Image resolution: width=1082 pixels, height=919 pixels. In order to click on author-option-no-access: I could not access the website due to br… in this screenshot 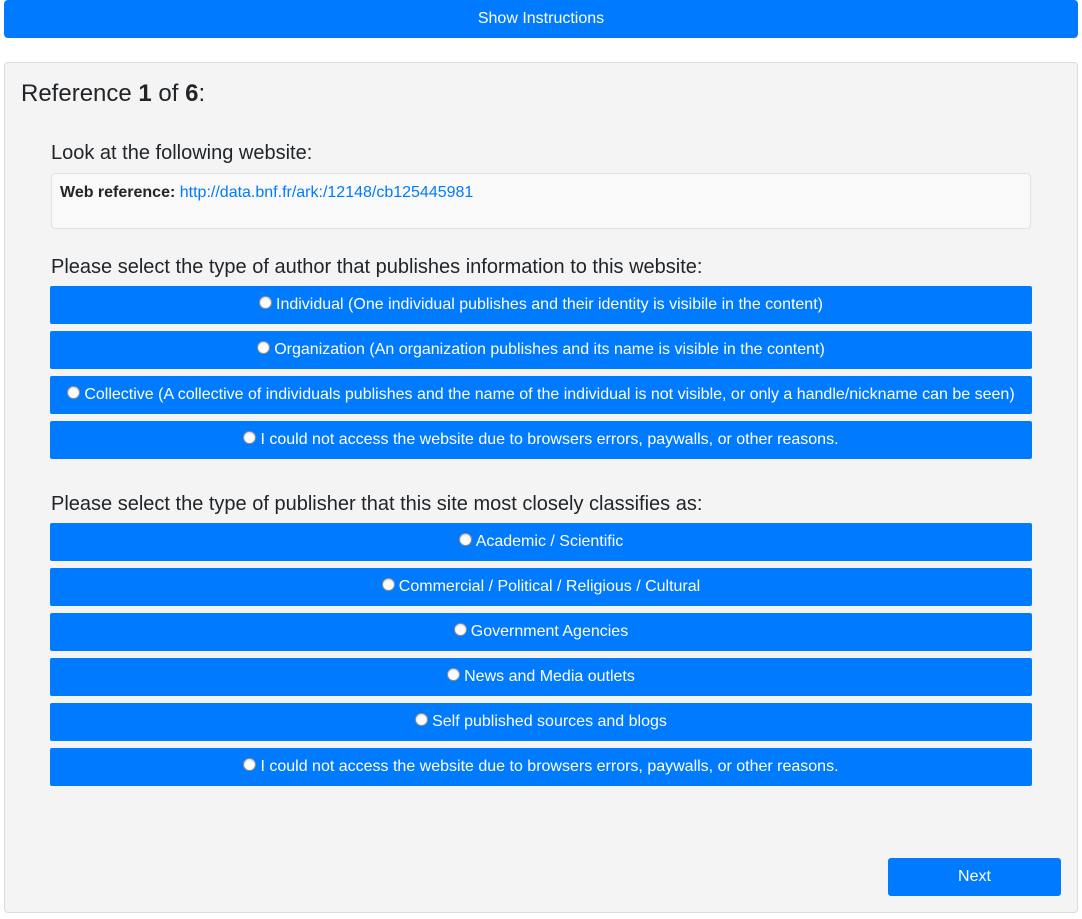, I will do `click(541, 440)`.